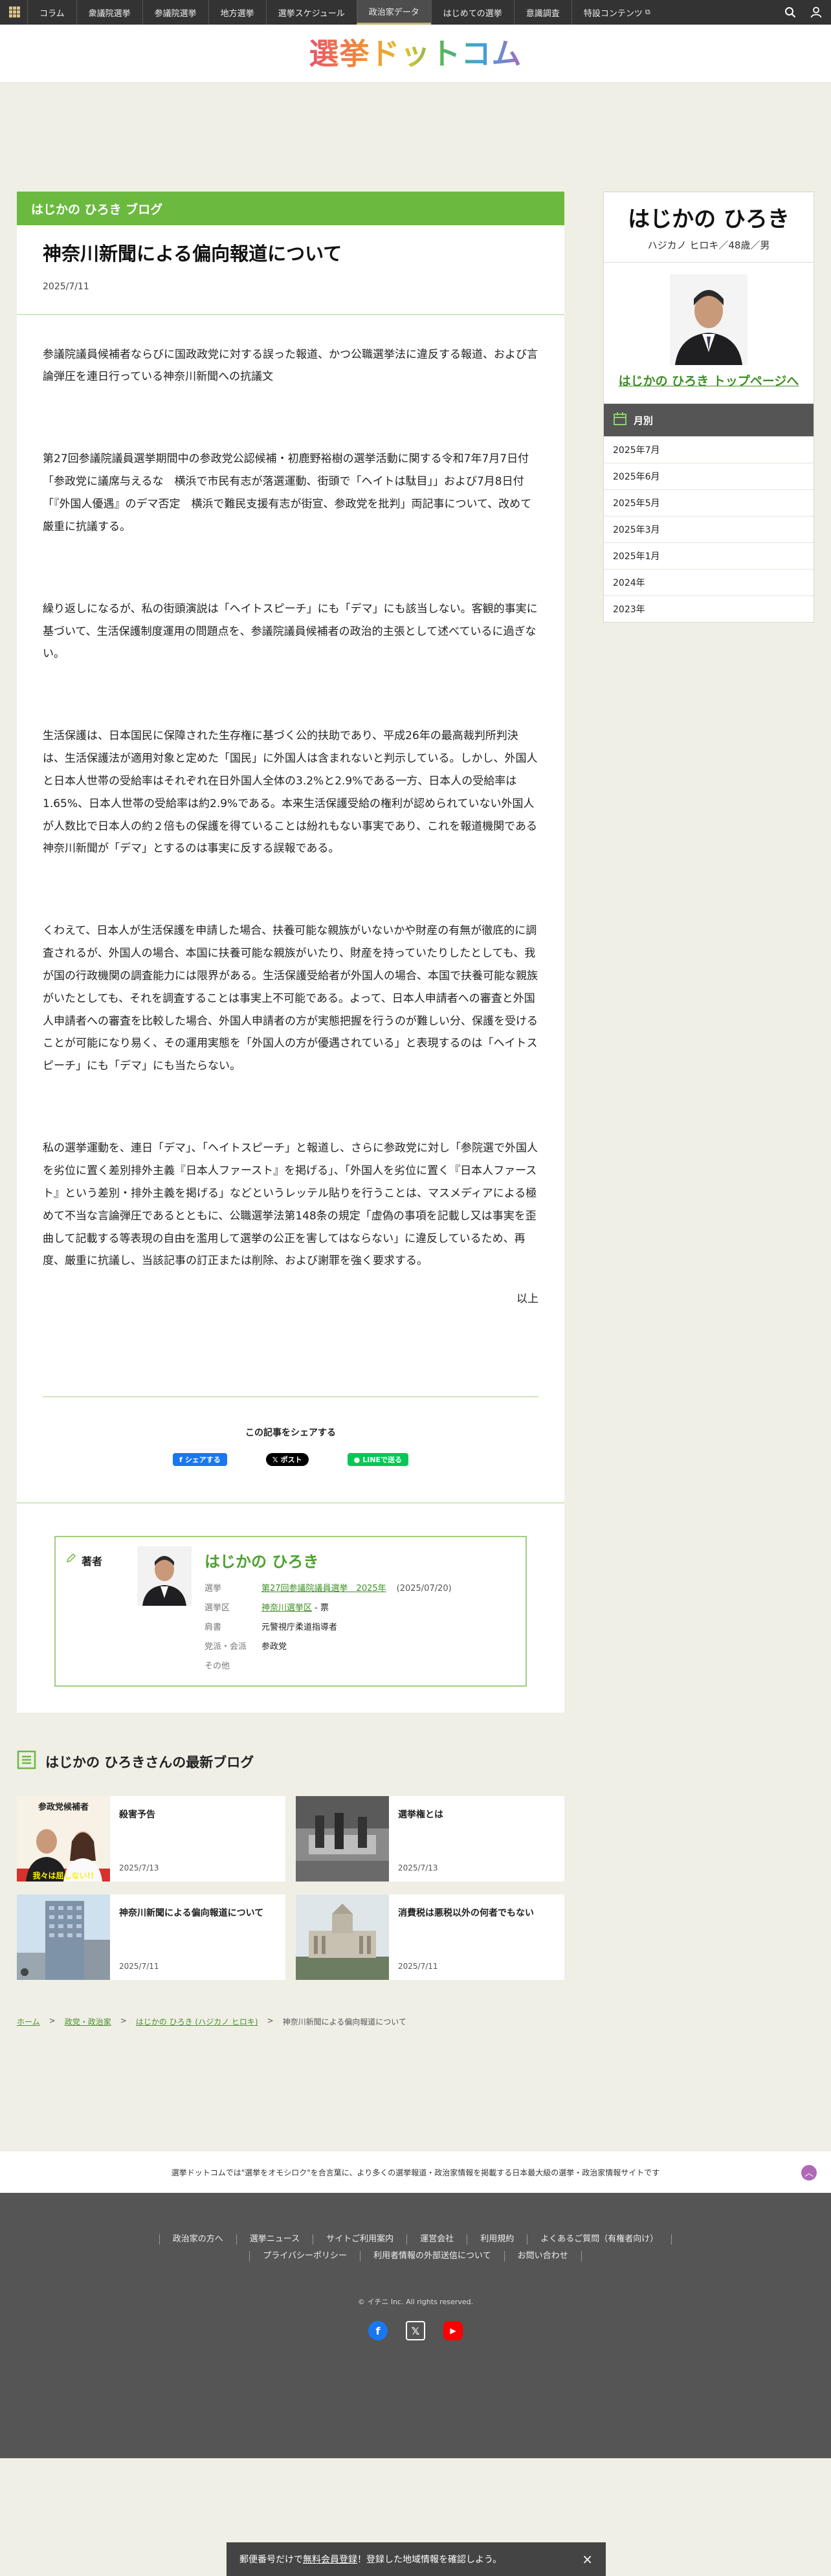 Image resolution: width=831 pixels, height=2576 pixels. Describe the element at coordinates (137, 1815) in the screenshot. I see `post-title: 殺害予告` at that location.